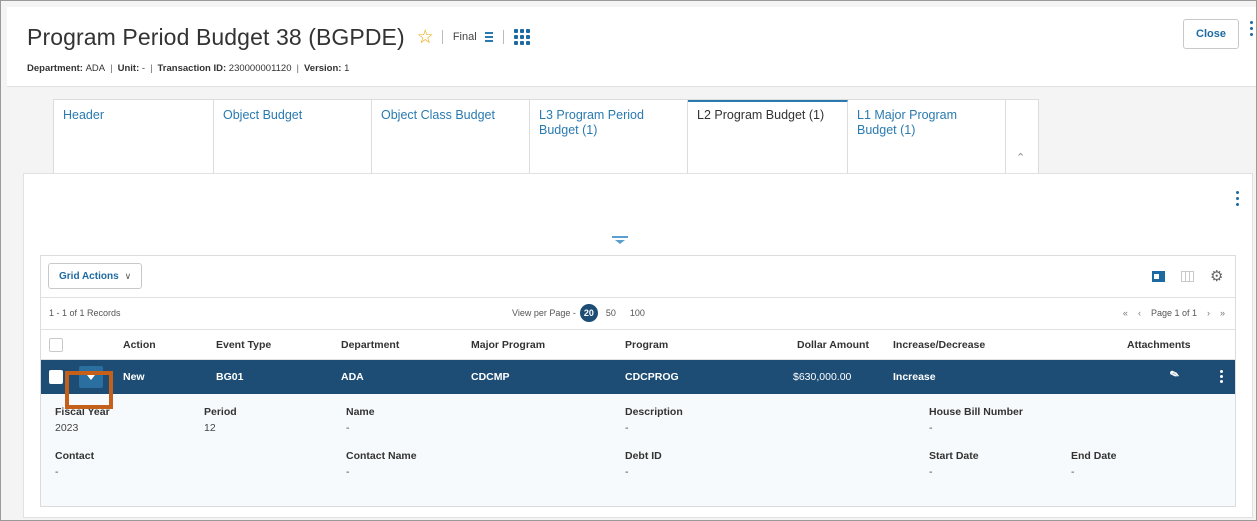  What do you see at coordinates (347, 68) in the screenshot?
I see `meta-value-version: 1` at bounding box center [347, 68].